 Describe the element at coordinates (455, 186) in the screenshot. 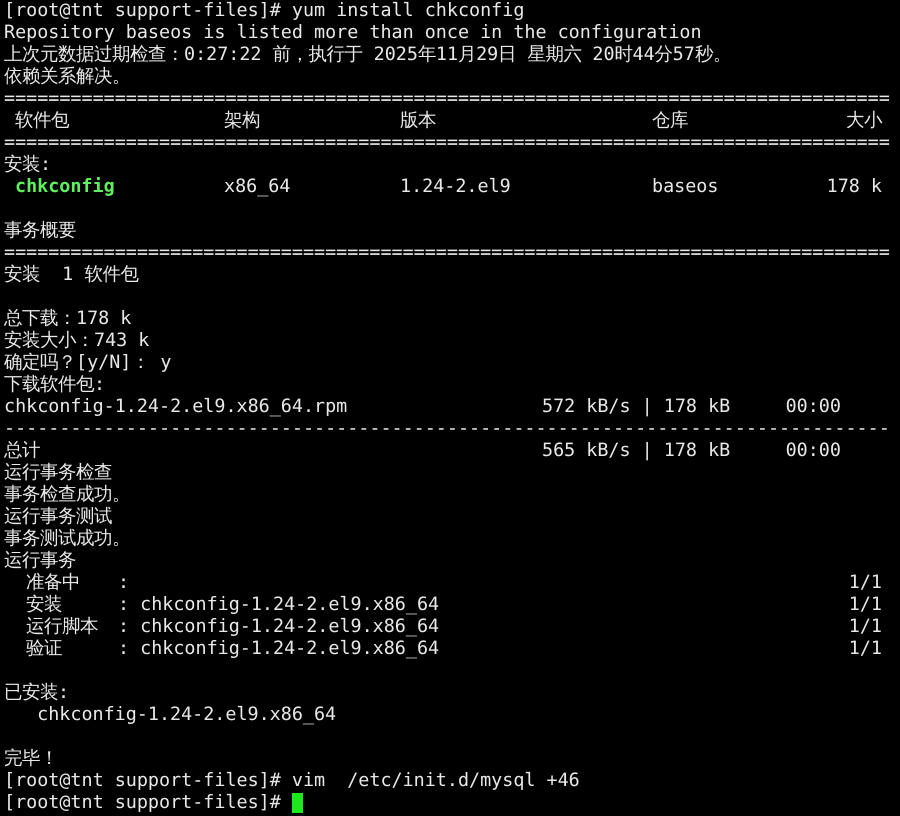

I see `table-cell: 1.24-2.el9` at that location.